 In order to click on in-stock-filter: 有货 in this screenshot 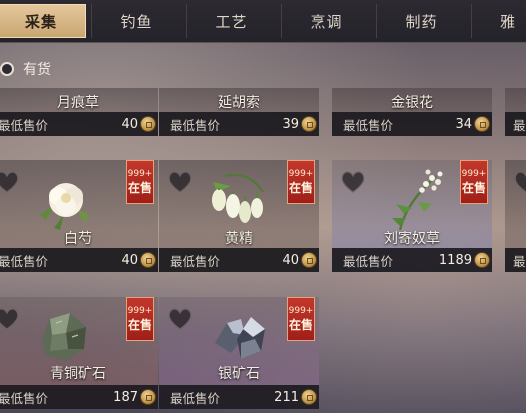, I will do `click(25, 69)`.